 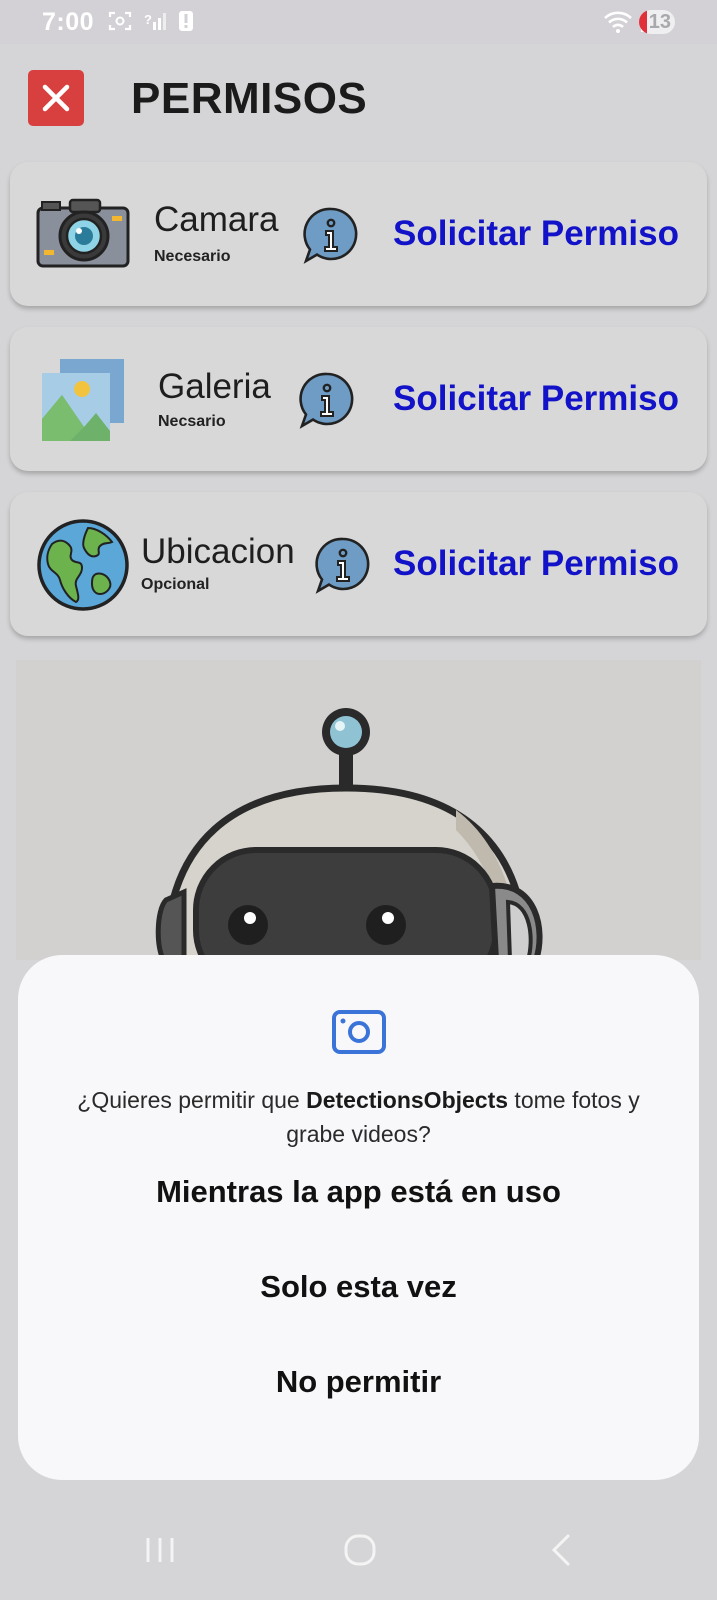 I want to click on close-icon, so click(x=56, y=98).